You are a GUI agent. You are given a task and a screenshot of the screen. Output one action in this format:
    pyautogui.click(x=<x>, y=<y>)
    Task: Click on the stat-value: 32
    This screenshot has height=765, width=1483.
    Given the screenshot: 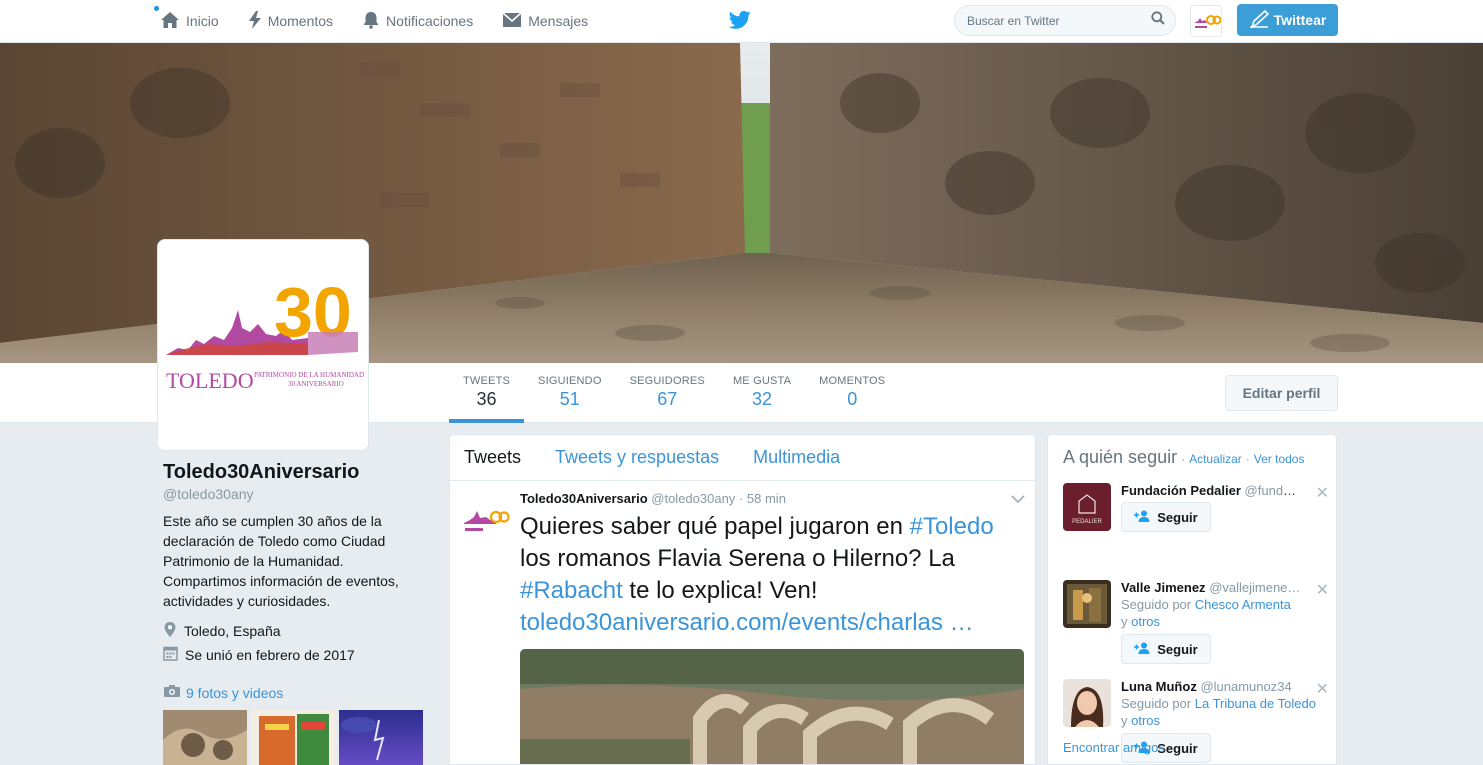 What is the action you would take?
    pyautogui.click(x=762, y=399)
    